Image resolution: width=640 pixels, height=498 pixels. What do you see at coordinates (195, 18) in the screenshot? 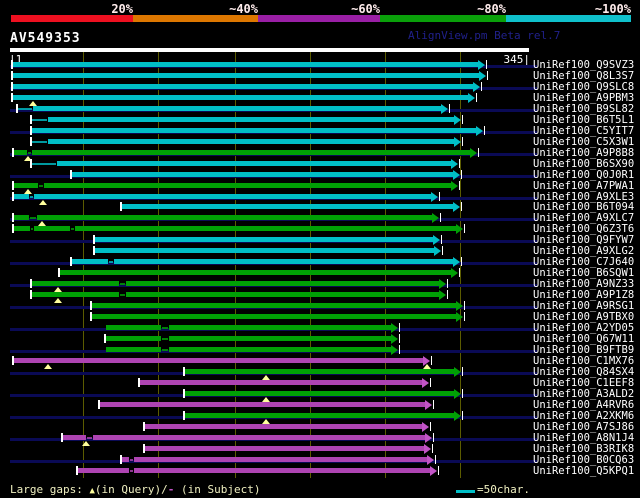
I see `scale-segment` at bounding box center [195, 18].